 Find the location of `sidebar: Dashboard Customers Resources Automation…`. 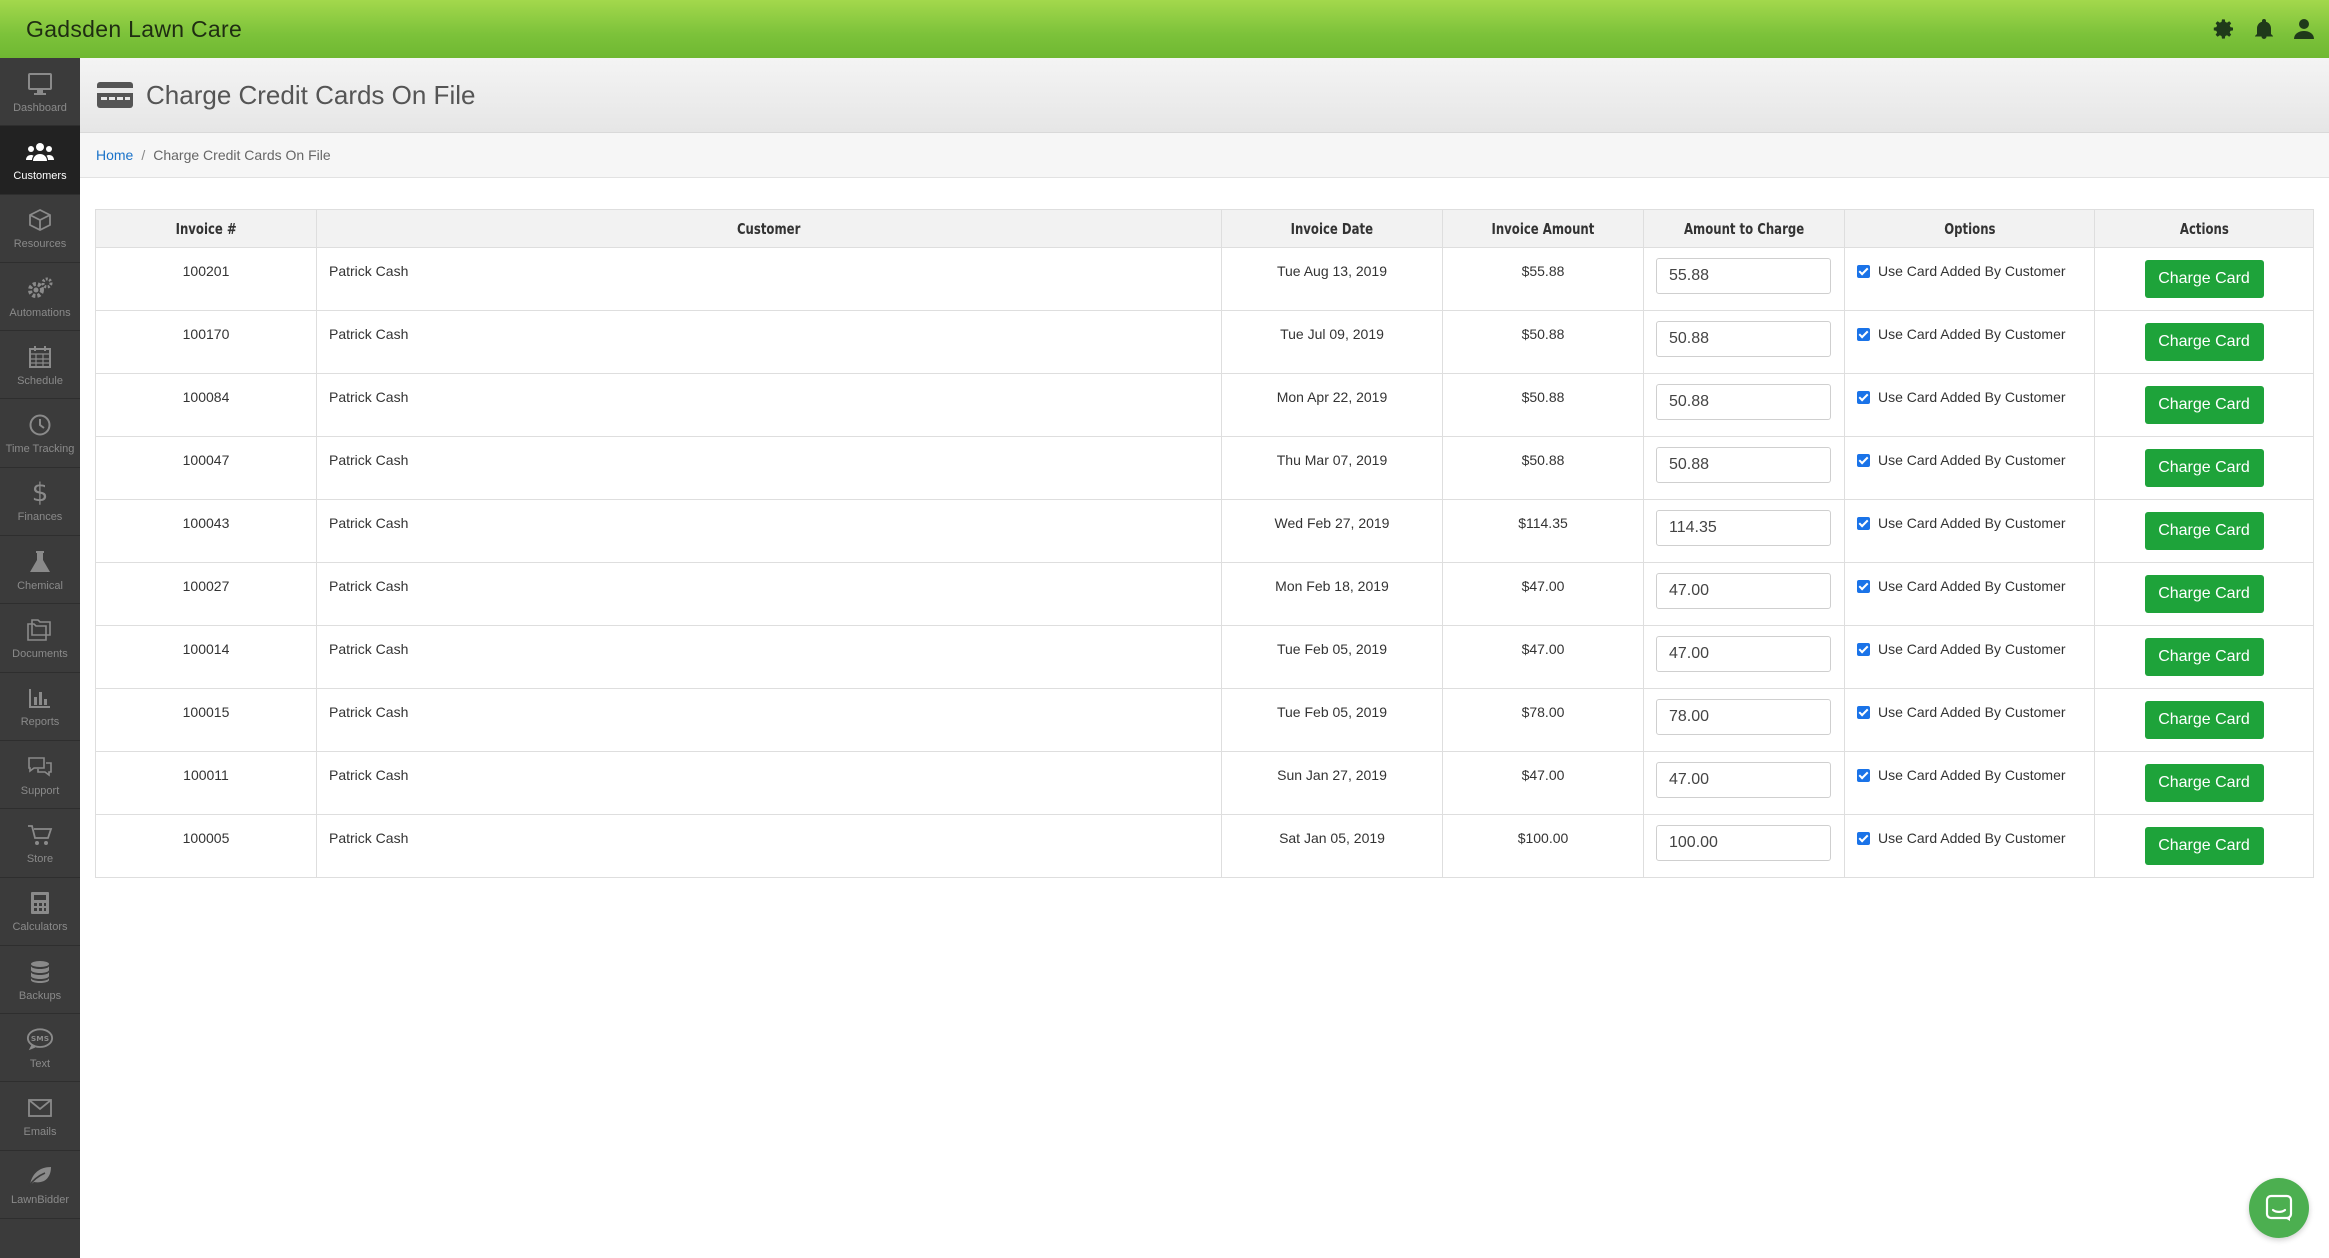

sidebar: Dashboard Customers Resources Automation… is located at coordinates (40, 658).